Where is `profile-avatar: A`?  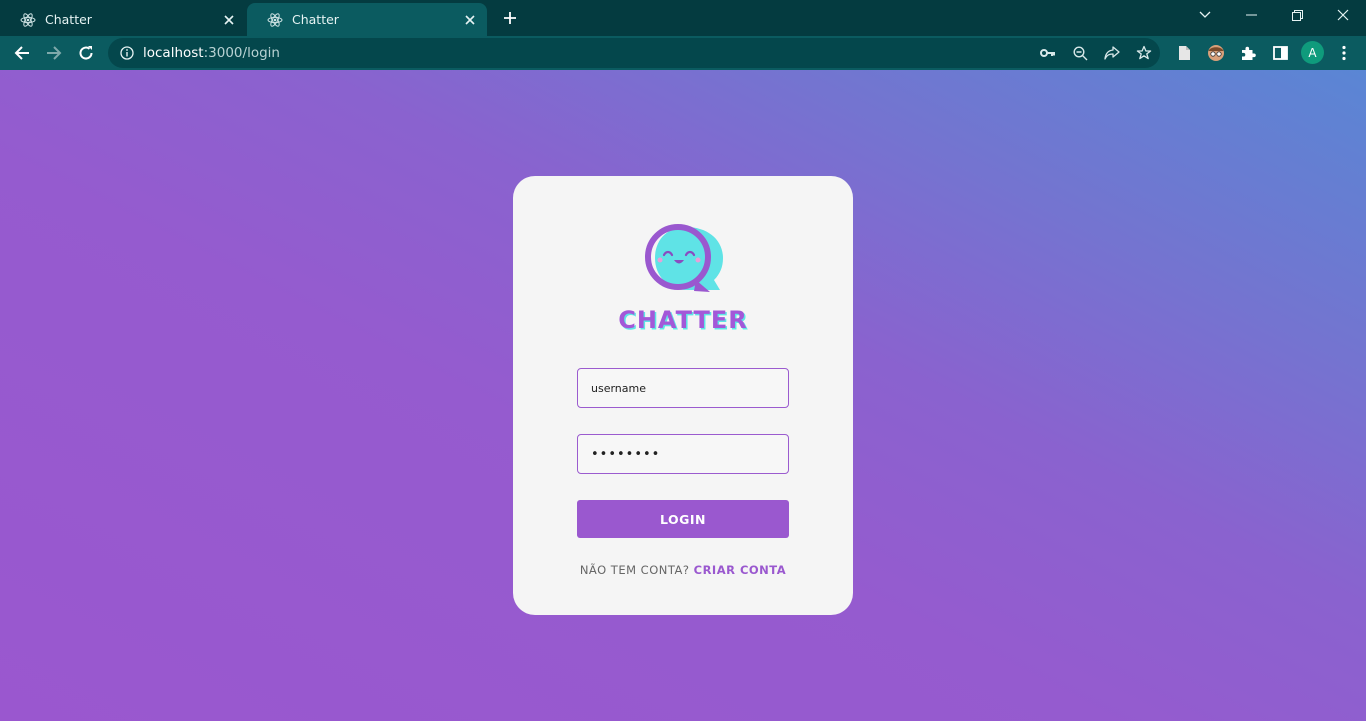
profile-avatar: A is located at coordinates (1312, 52).